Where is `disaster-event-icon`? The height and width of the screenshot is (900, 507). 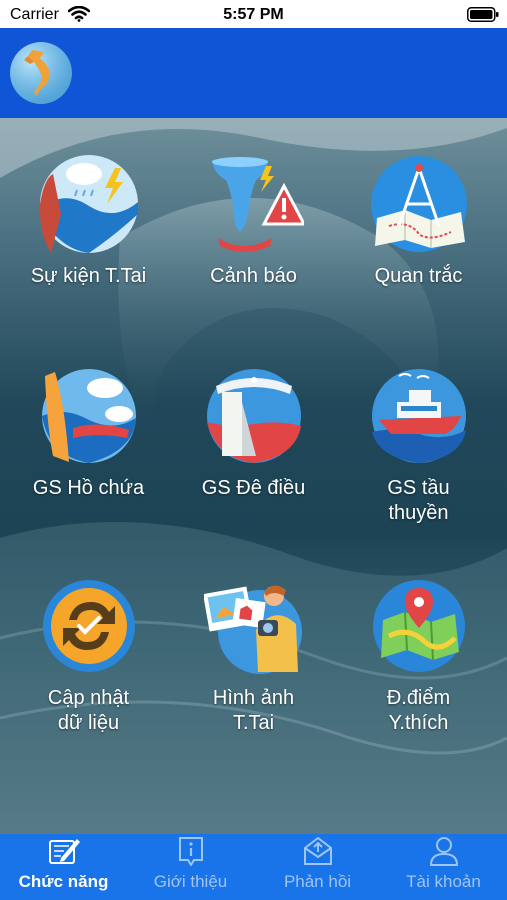
disaster-event-icon is located at coordinates (88, 204).